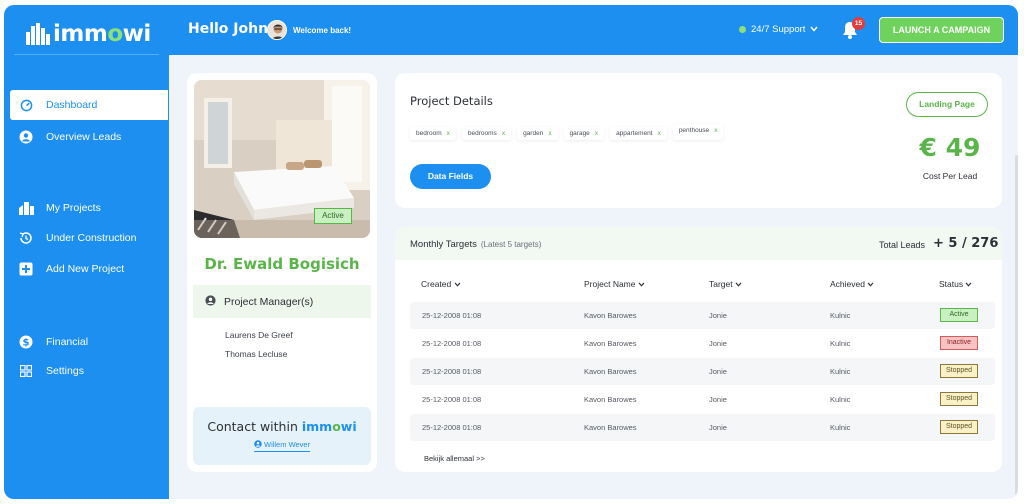  I want to click on cost-per-lead-label: Cost Per Lead, so click(950, 176).